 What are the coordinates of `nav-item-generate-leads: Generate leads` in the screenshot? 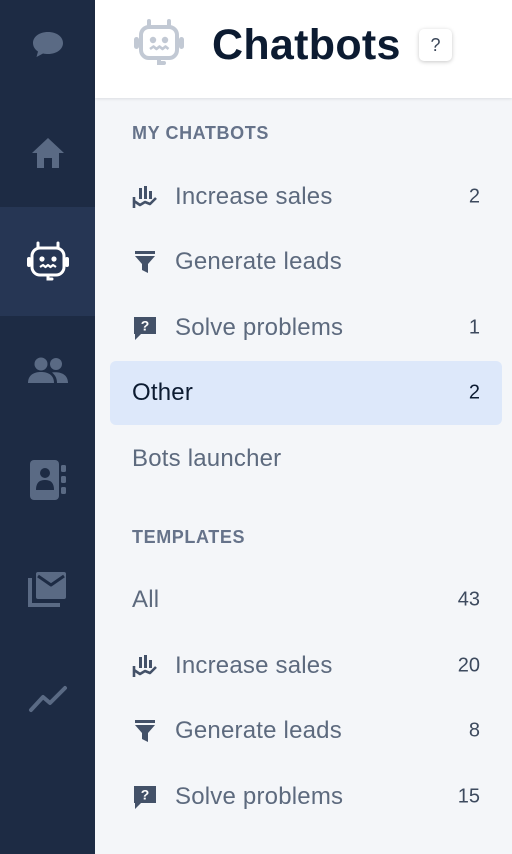 It's located at (306, 262).